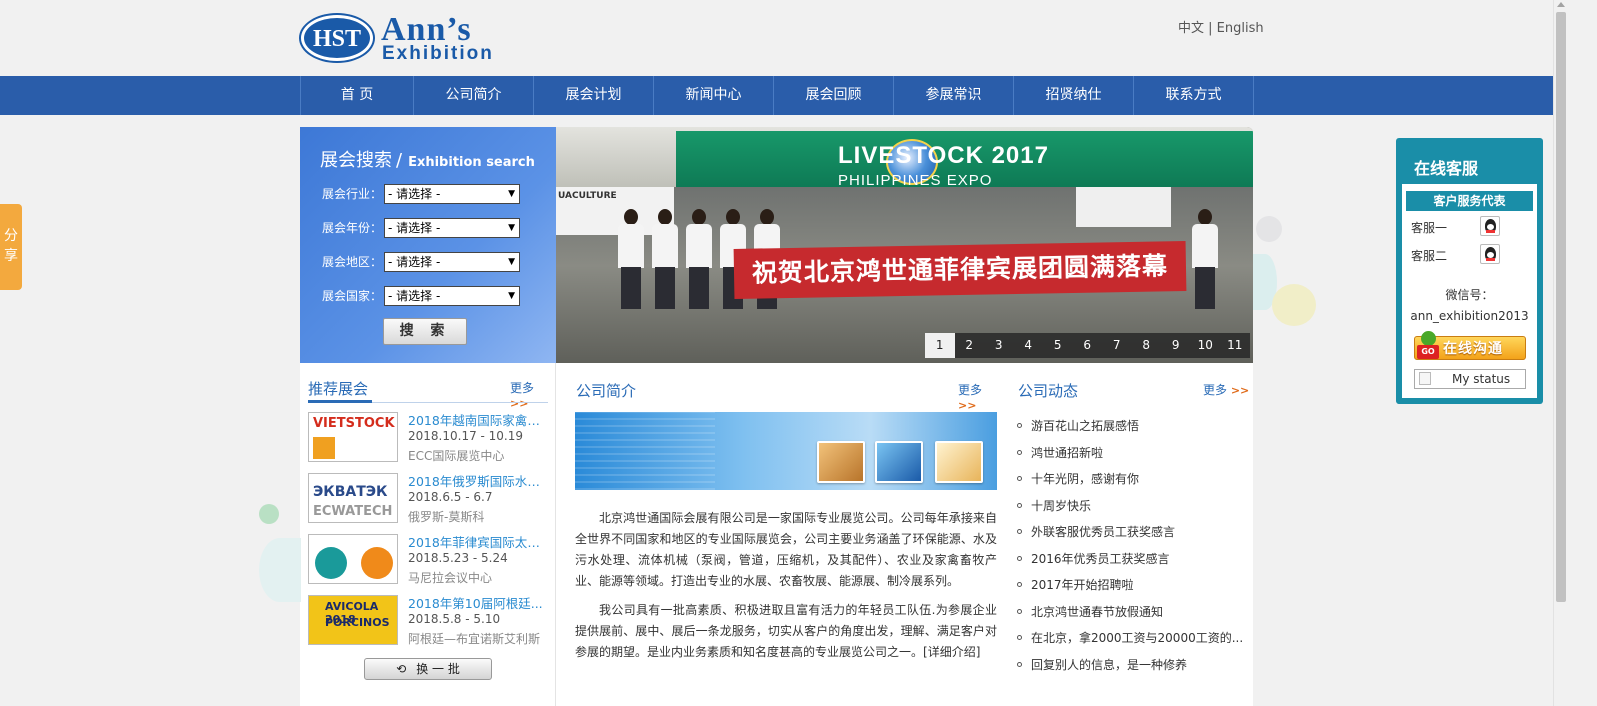  Describe the element at coordinates (1082, 585) in the screenshot. I see `news-item-text: 2017年开始招聘啦` at that location.